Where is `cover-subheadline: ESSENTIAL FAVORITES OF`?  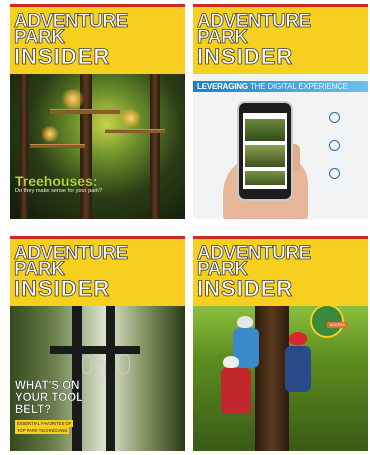 cover-subheadline: ESSENTIAL FAVORITES OF is located at coordinates (44, 423).